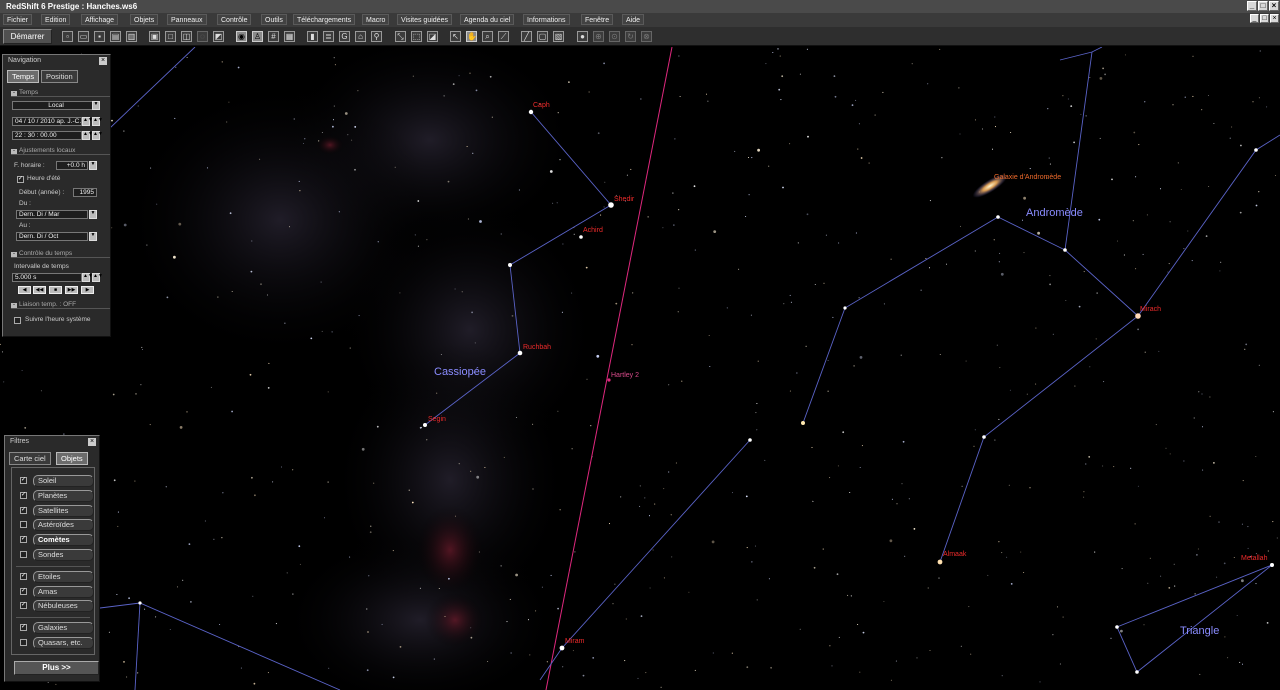 The image size is (1280, 690). I want to click on interval-field: 5.000 s, so click(47, 277).